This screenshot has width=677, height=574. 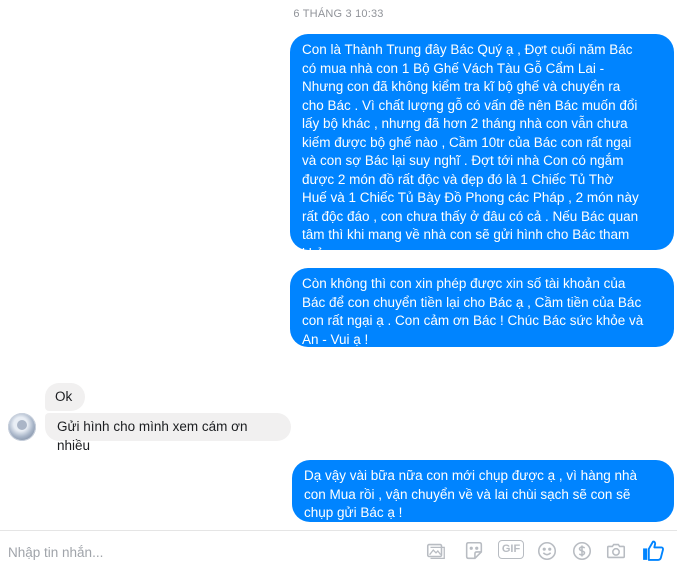 What do you see at coordinates (582, 551) in the screenshot?
I see `dollar-icon` at bounding box center [582, 551].